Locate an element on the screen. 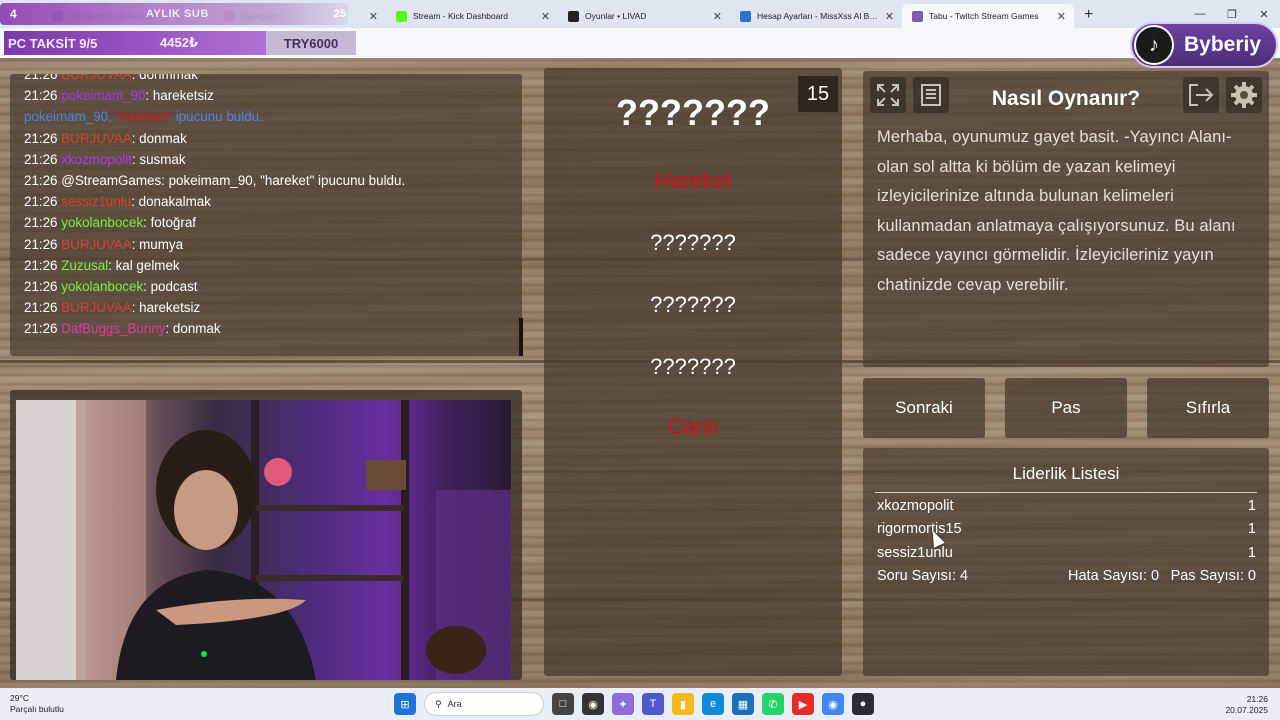 This screenshot has height=720, width=1280. chat-message: 21:26 yokolanbocek: fotoğraf is located at coordinates (266, 222).